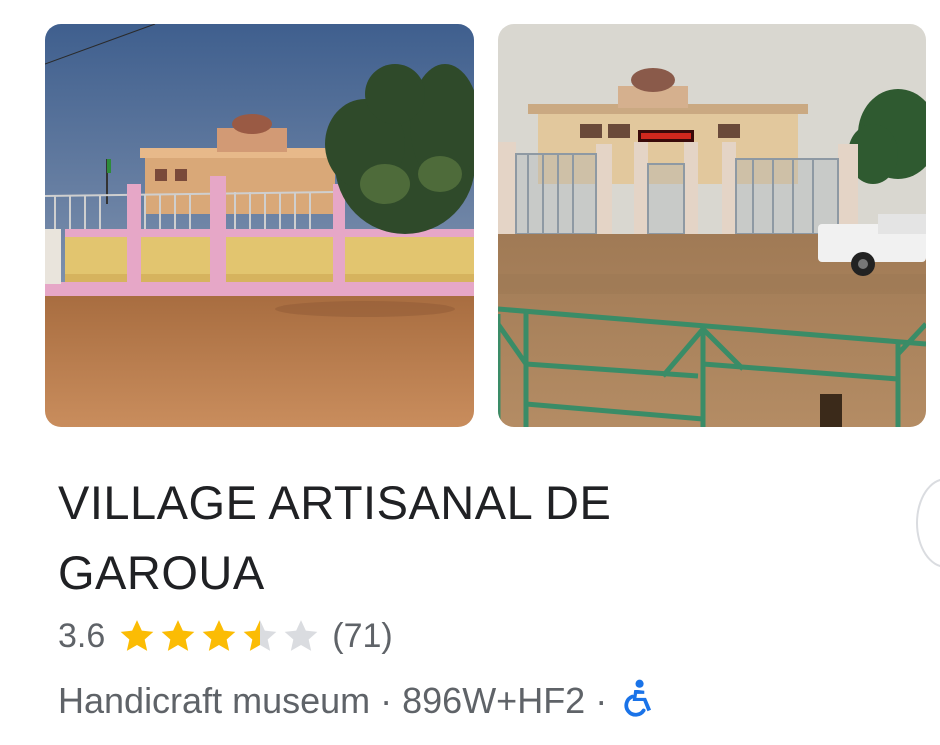 The height and width of the screenshot is (745, 940). Describe the element at coordinates (161, 572) in the screenshot. I see `place-title-line-2: GAROUA` at that location.